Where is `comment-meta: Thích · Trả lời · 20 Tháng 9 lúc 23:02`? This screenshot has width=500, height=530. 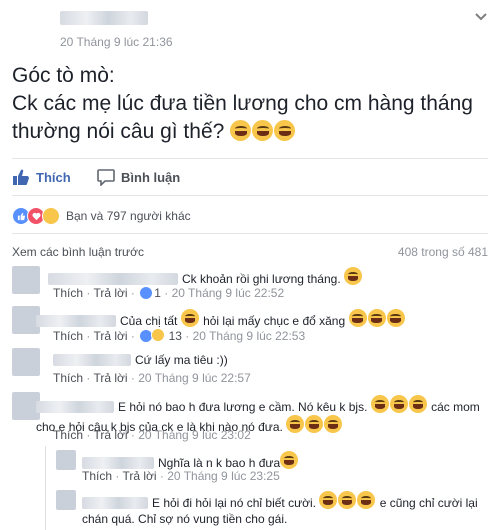
comment-meta: Thích · Trả lời · 20 Tháng 9 lúc 23:02 is located at coordinates (152, 435).